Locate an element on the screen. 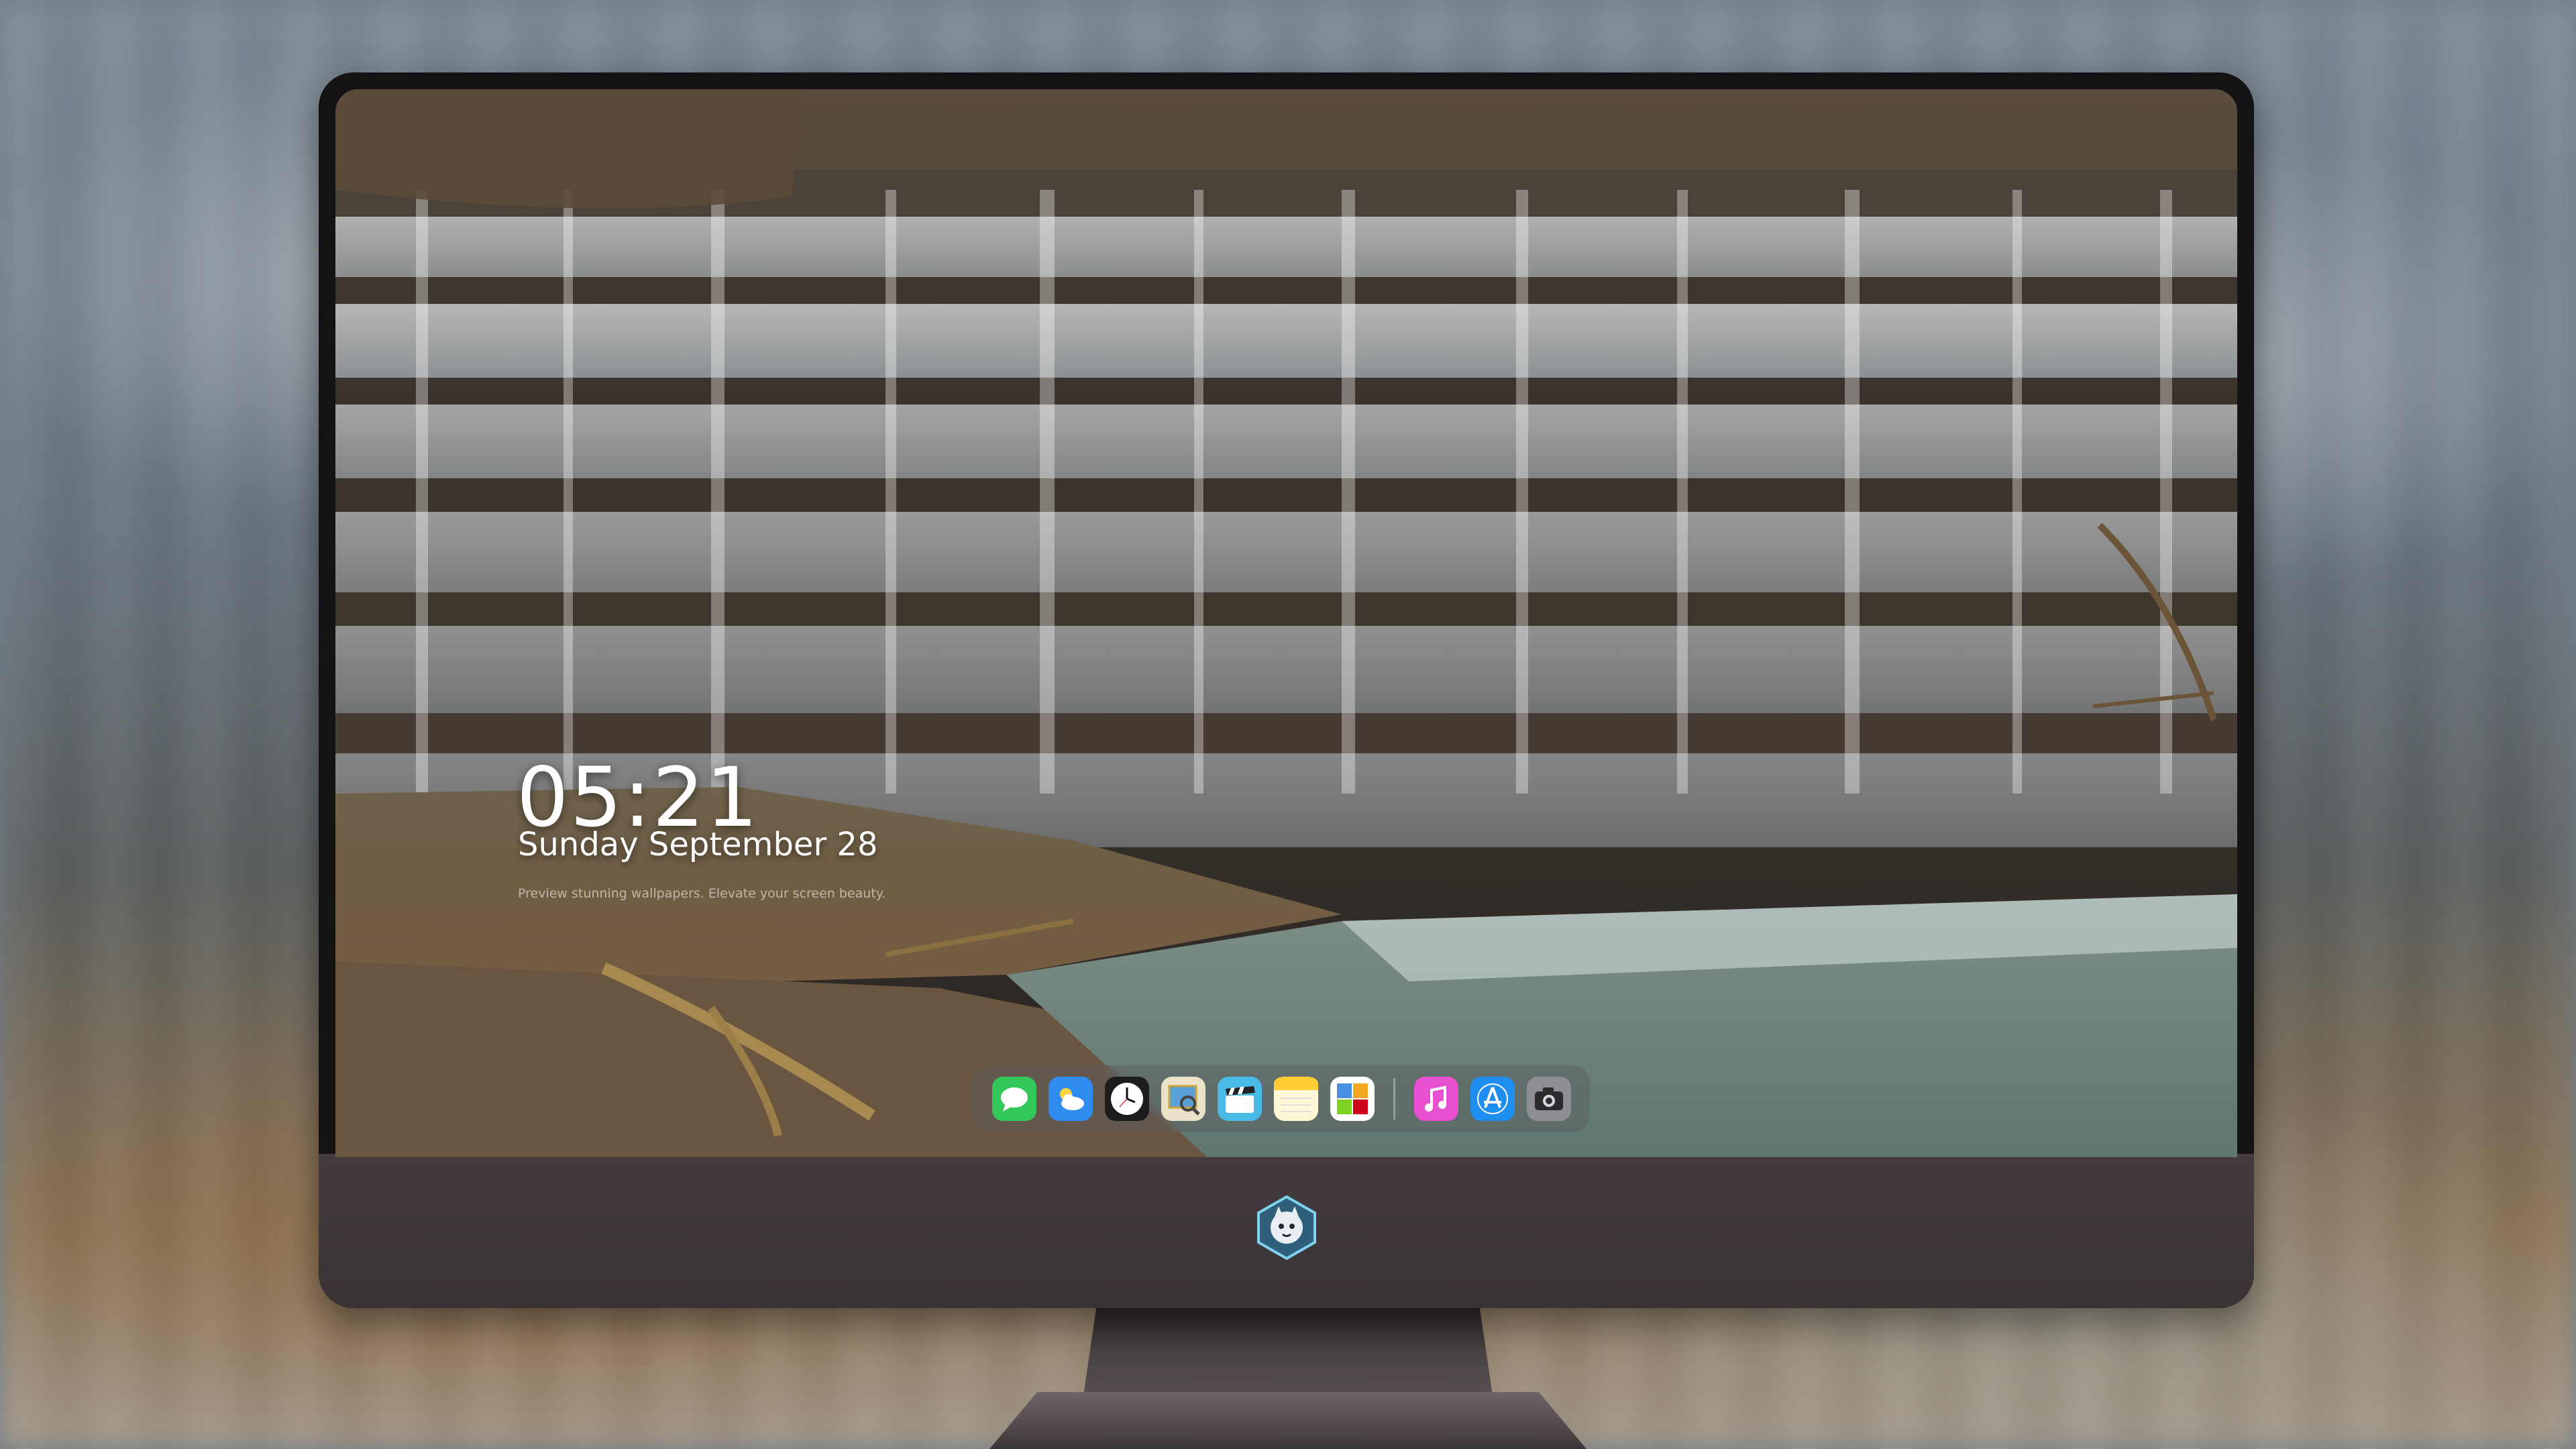  dock-app-camera is located at coordinates (1548, 1099).